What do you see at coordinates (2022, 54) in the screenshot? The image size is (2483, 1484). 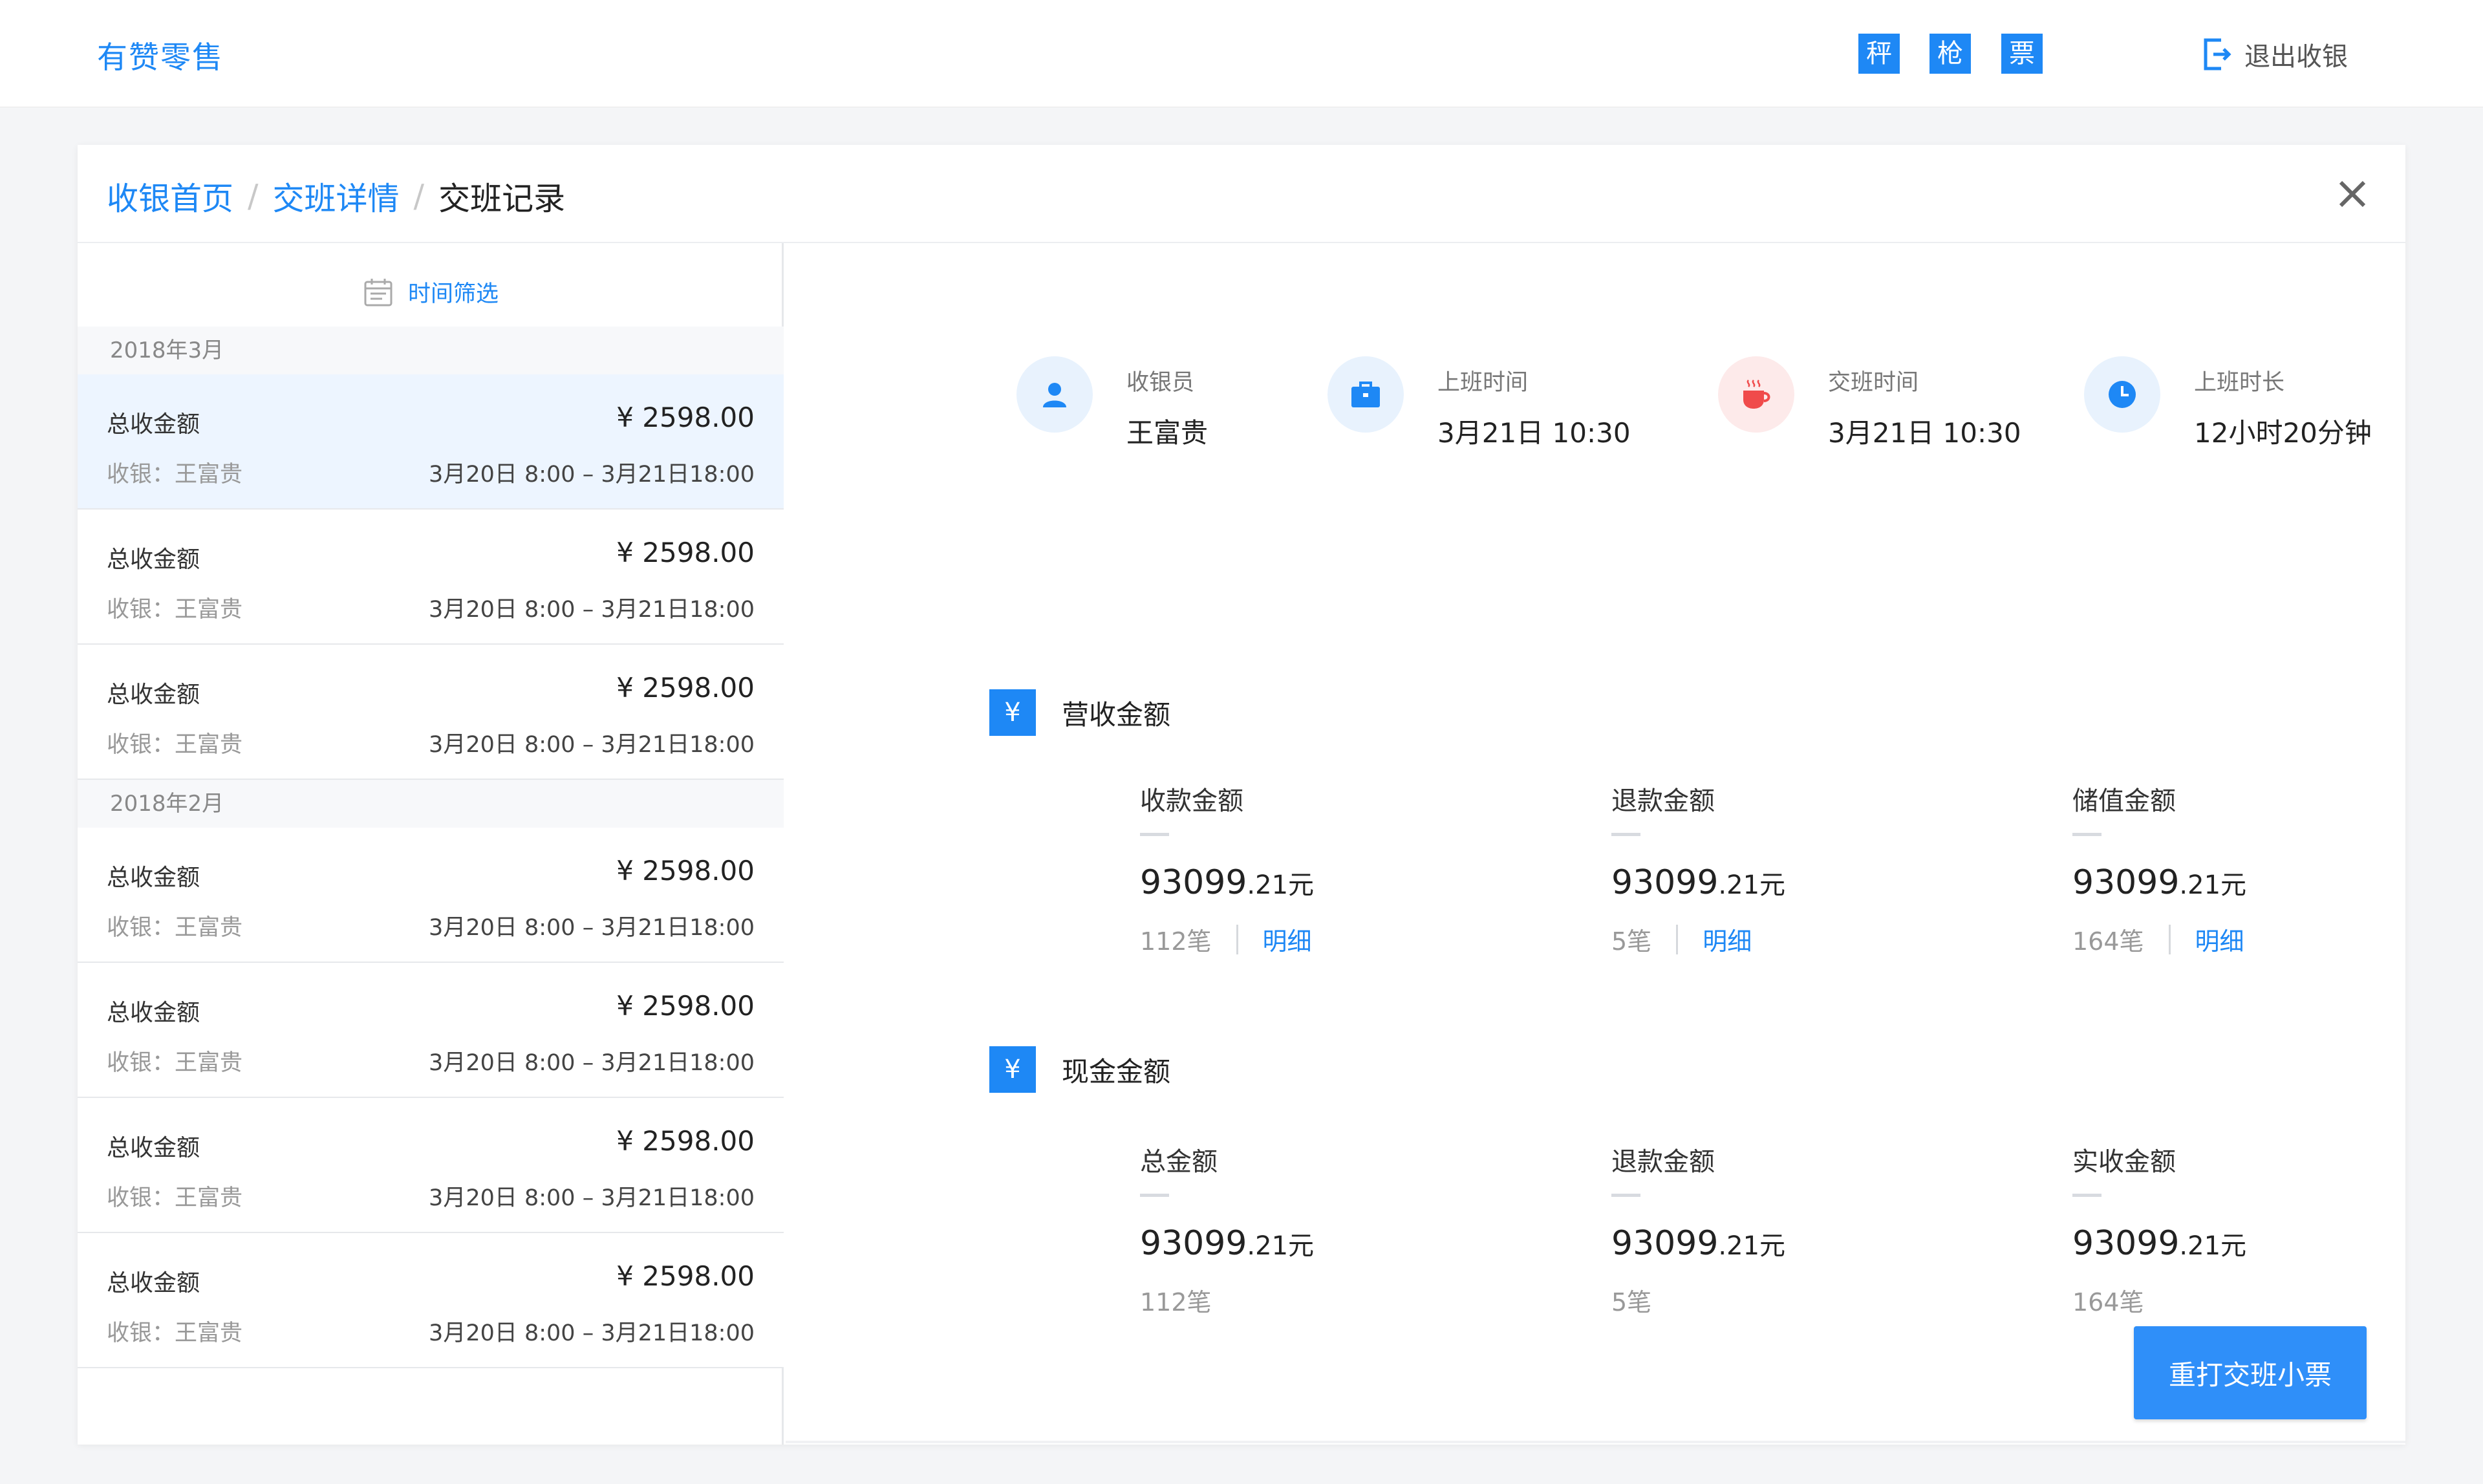 I see `receipt-button: 票` at bounding box center [2022, 54].